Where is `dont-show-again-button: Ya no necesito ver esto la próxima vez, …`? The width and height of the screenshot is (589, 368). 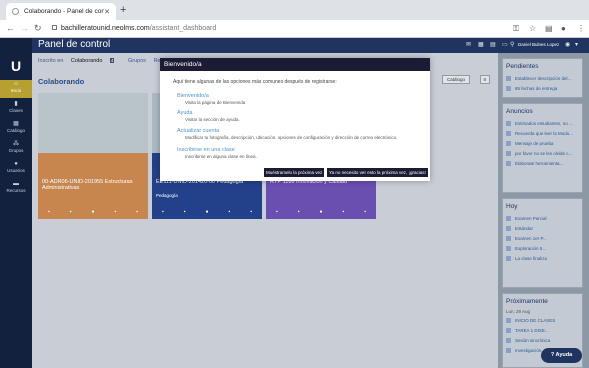 dont-show-again-button: Ya no necesito ver esto la próxima vez, … is located at coordinates (377, 172).